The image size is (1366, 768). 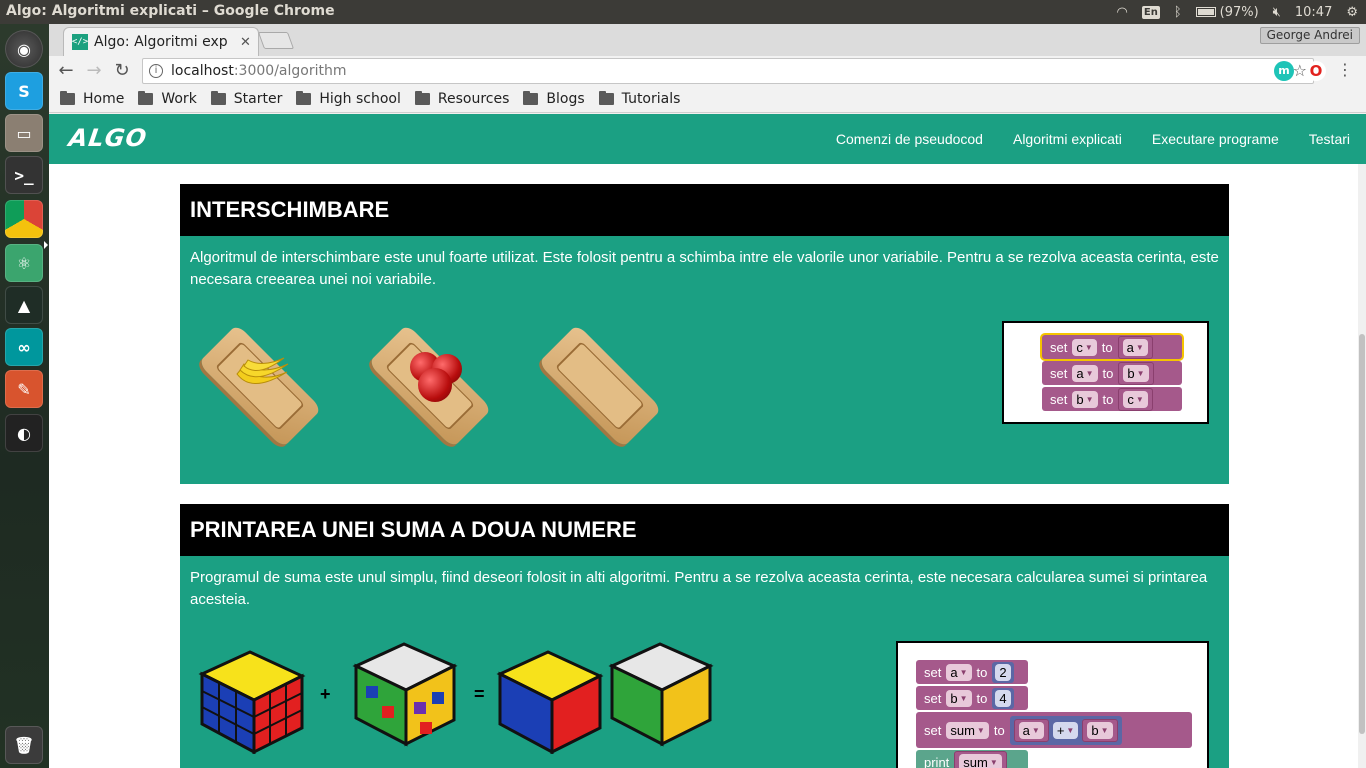 I want to click on forward-arrow-icon: →, so click(x=94, y=71).